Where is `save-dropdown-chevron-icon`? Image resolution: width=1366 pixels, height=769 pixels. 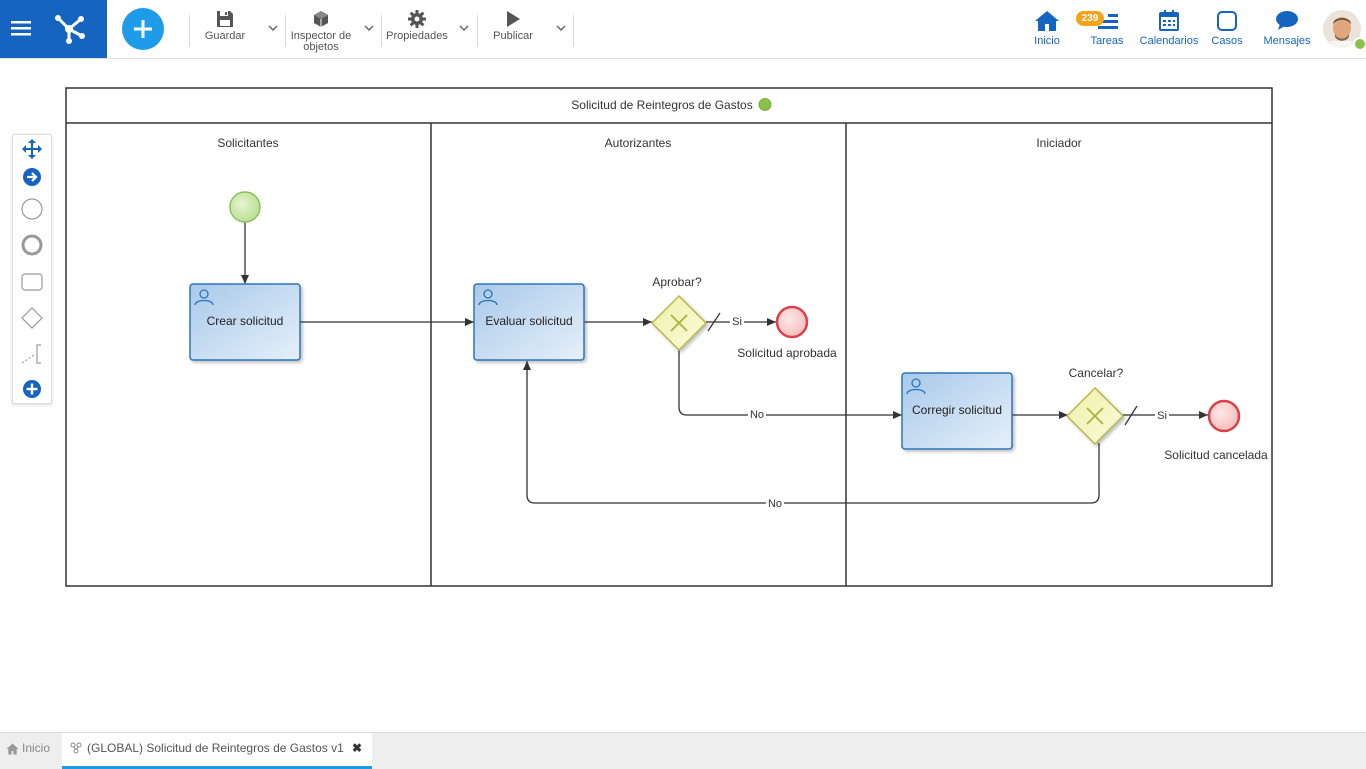 save-dropdown-chevron-icon is located at coordinates (273, 28).